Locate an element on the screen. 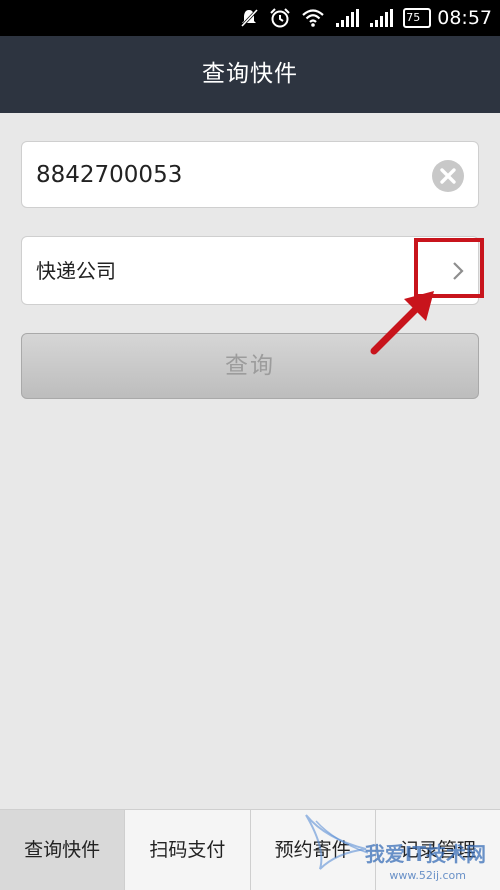  status-bar: 75 08:57 is located at coordinates (250, 18).